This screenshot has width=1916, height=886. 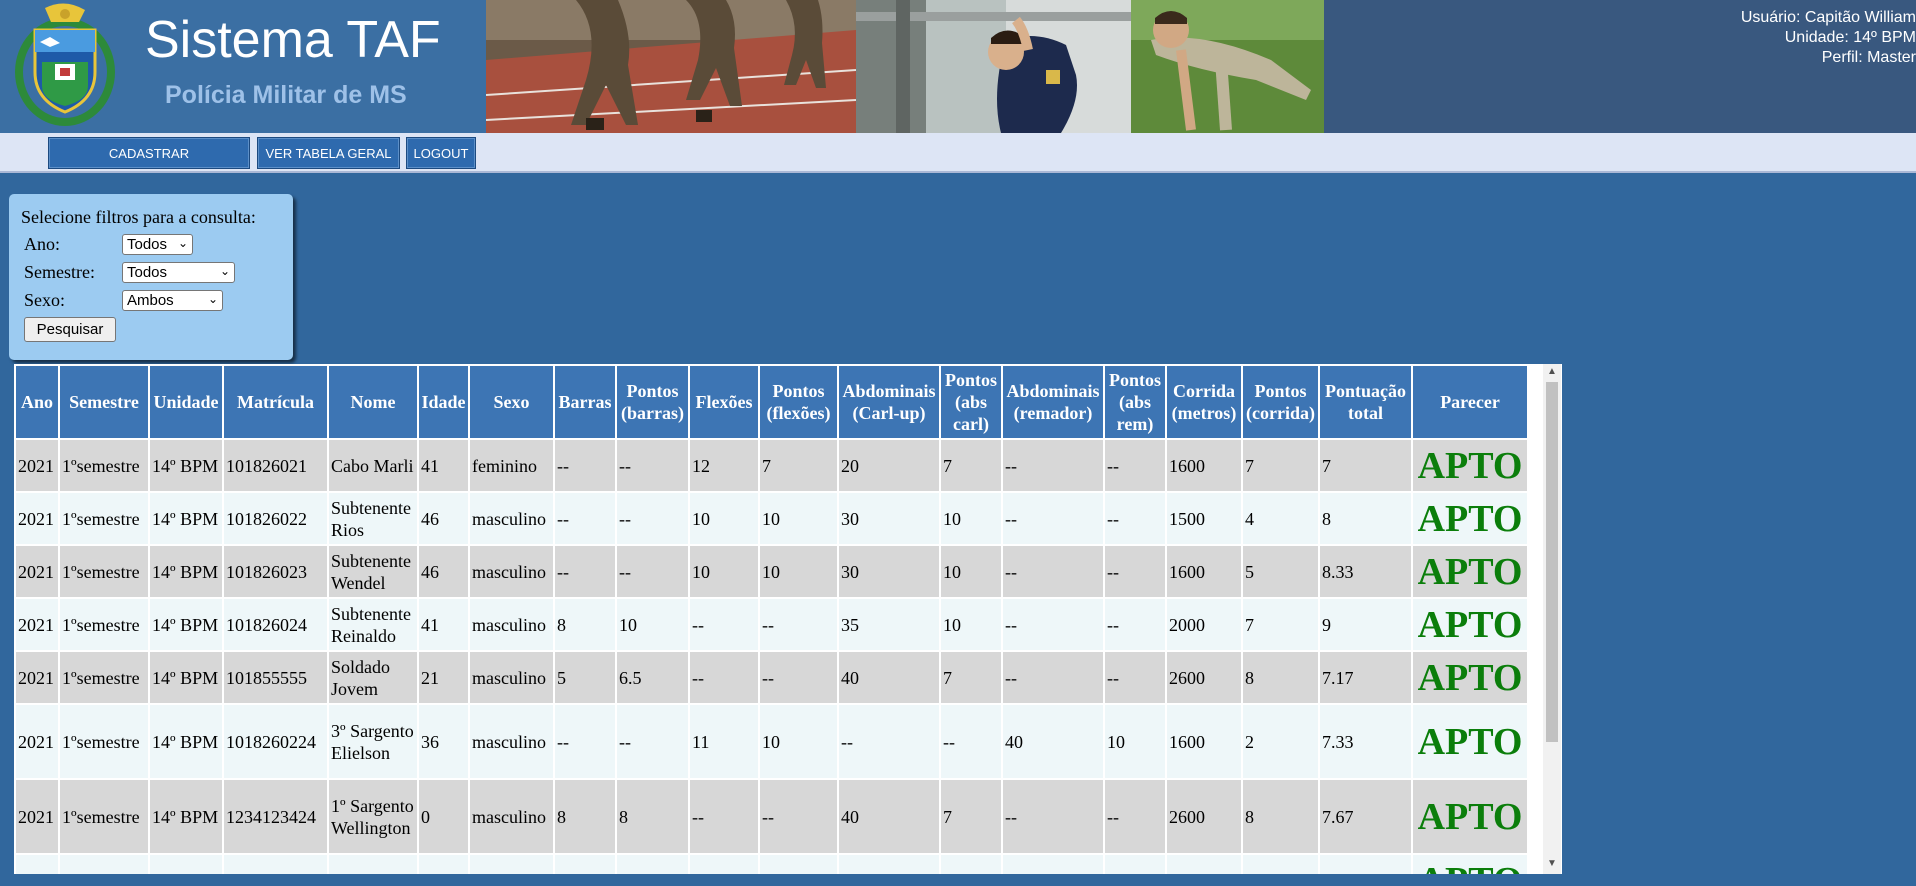 What do you see at coordinates (147, 272) in the screenshot?
I see `semestre-select-value: Todos` at bounding box center [147, 272].